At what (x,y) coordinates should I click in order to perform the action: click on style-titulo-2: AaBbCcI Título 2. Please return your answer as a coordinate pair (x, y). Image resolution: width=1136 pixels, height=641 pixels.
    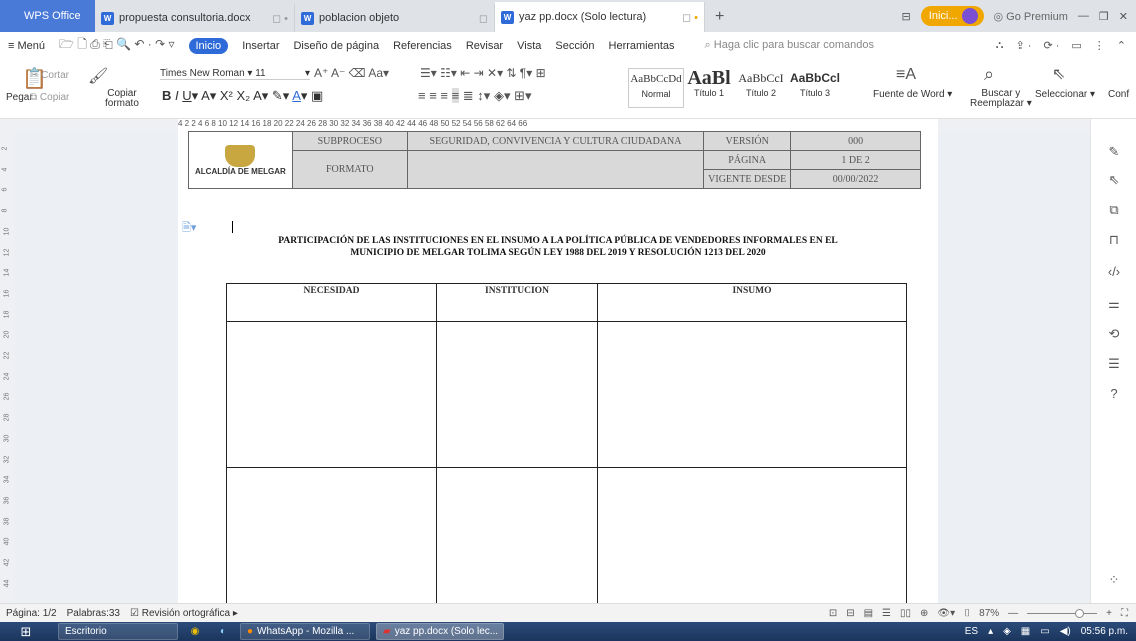
    Looking at the image, I should click on (761, 88).